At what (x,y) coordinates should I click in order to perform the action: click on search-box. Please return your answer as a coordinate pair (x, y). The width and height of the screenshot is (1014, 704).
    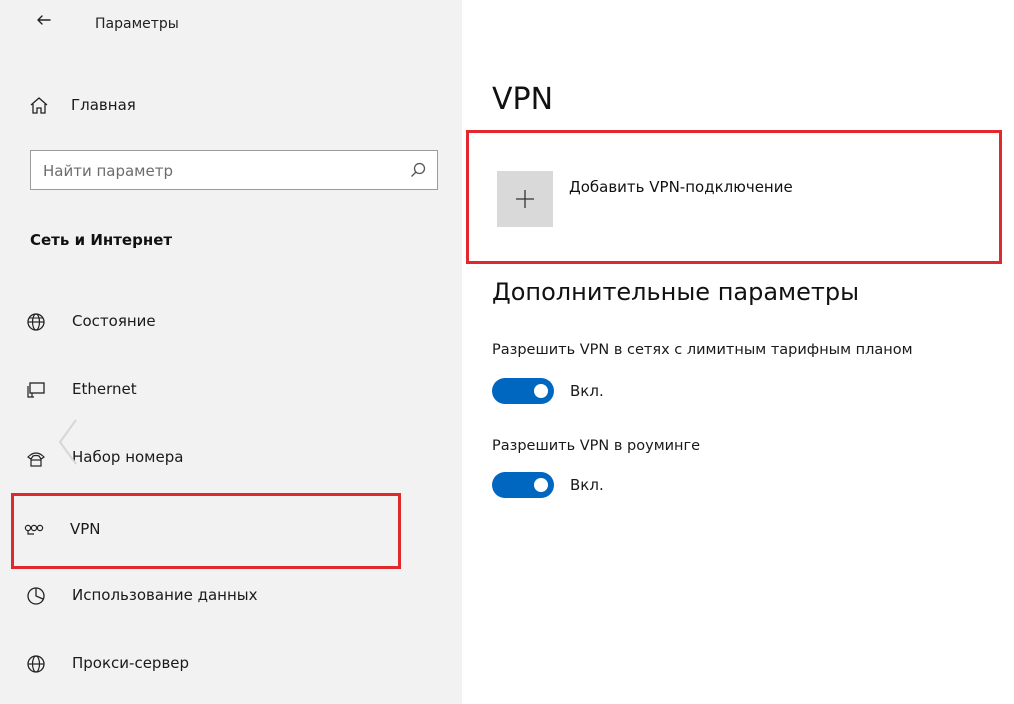
    Looking at the image, I should click on (234, 170).